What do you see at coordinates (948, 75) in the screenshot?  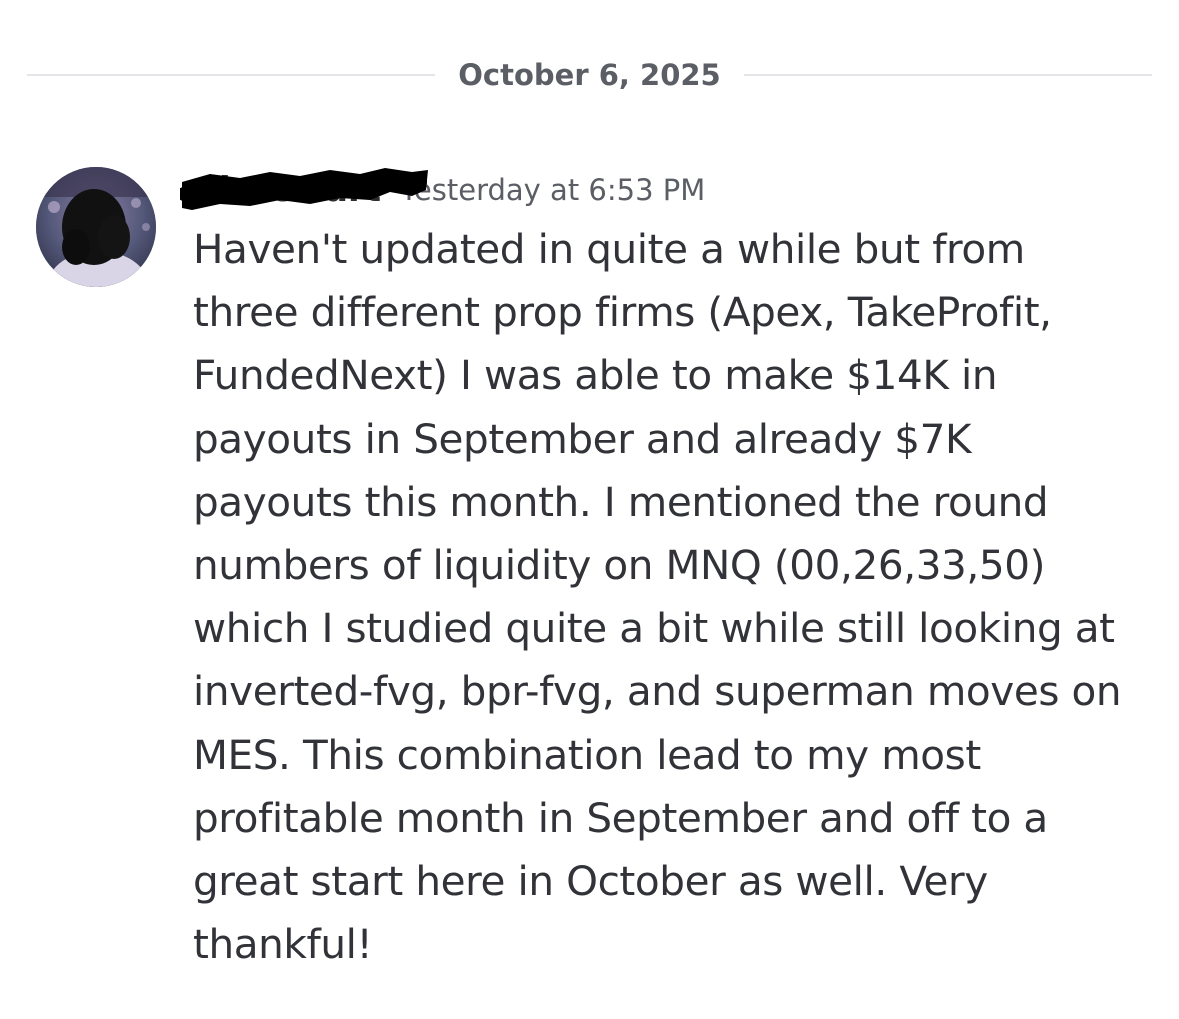 I see `divider-line-right` at bounding box center [948, 75].